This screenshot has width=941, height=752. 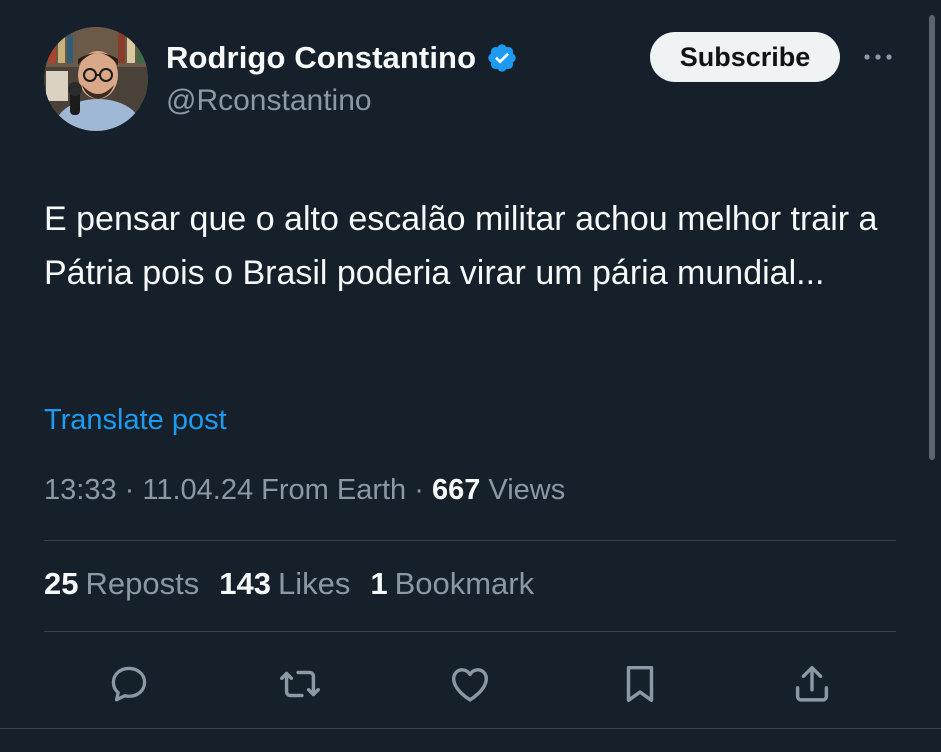 I want to click on bookmarks-label: Bookmark, so click(x=464, y=583).